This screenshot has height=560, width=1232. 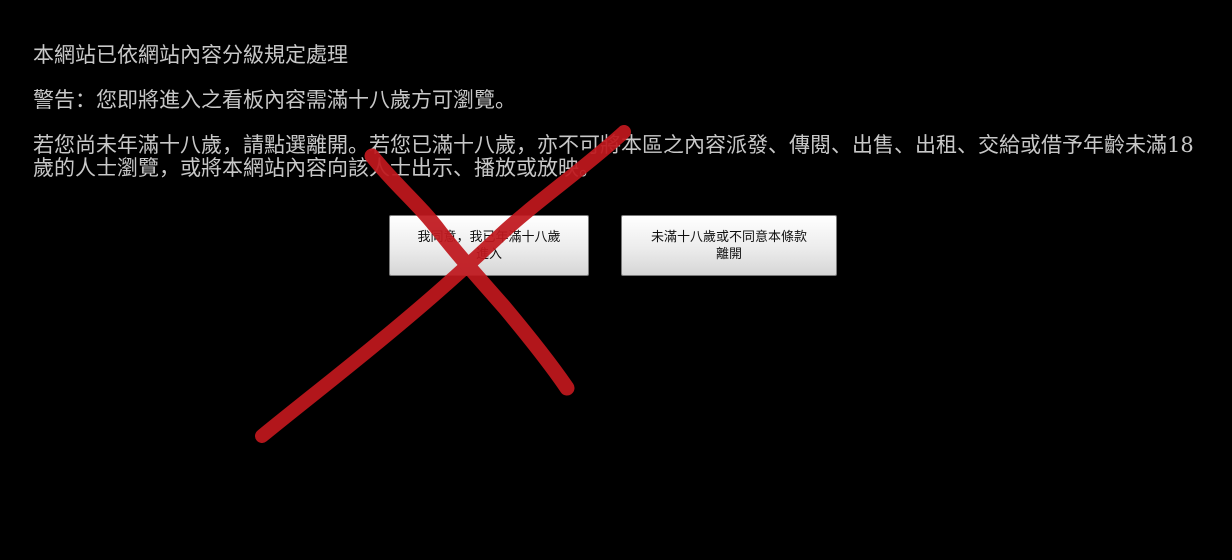 What do you see at coordinates (489, 245) in the screenshot?
I see `agree-enter-button: 我同意，我已年滿十八歲 進入` at bounding box center [489, 245].